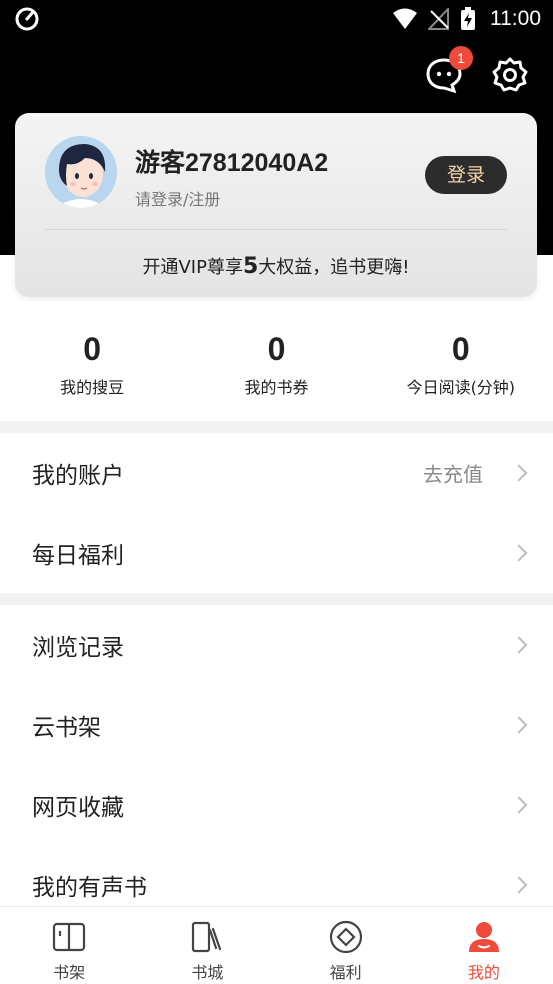  I want to click on message-badge: 1, so click(461, 58).